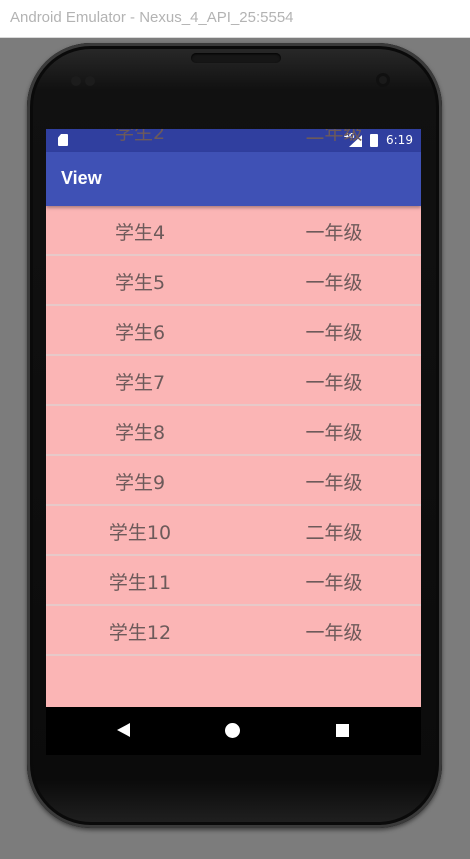  What do you see at coordinates (233, 179) in the screenshot?
I see `app-bar: View` at bounding box center [233, 179].